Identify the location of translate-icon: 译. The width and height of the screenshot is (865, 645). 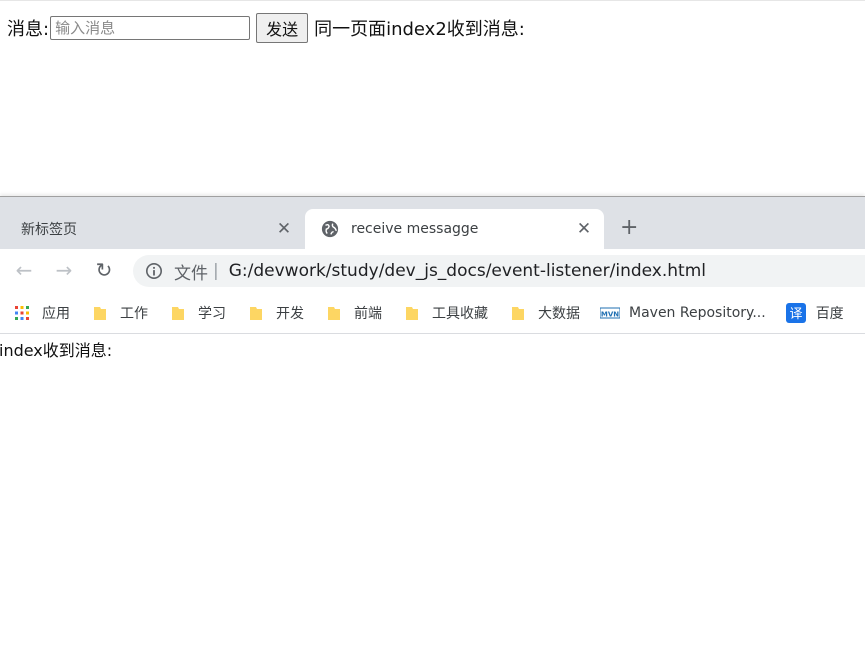
(795, 313).